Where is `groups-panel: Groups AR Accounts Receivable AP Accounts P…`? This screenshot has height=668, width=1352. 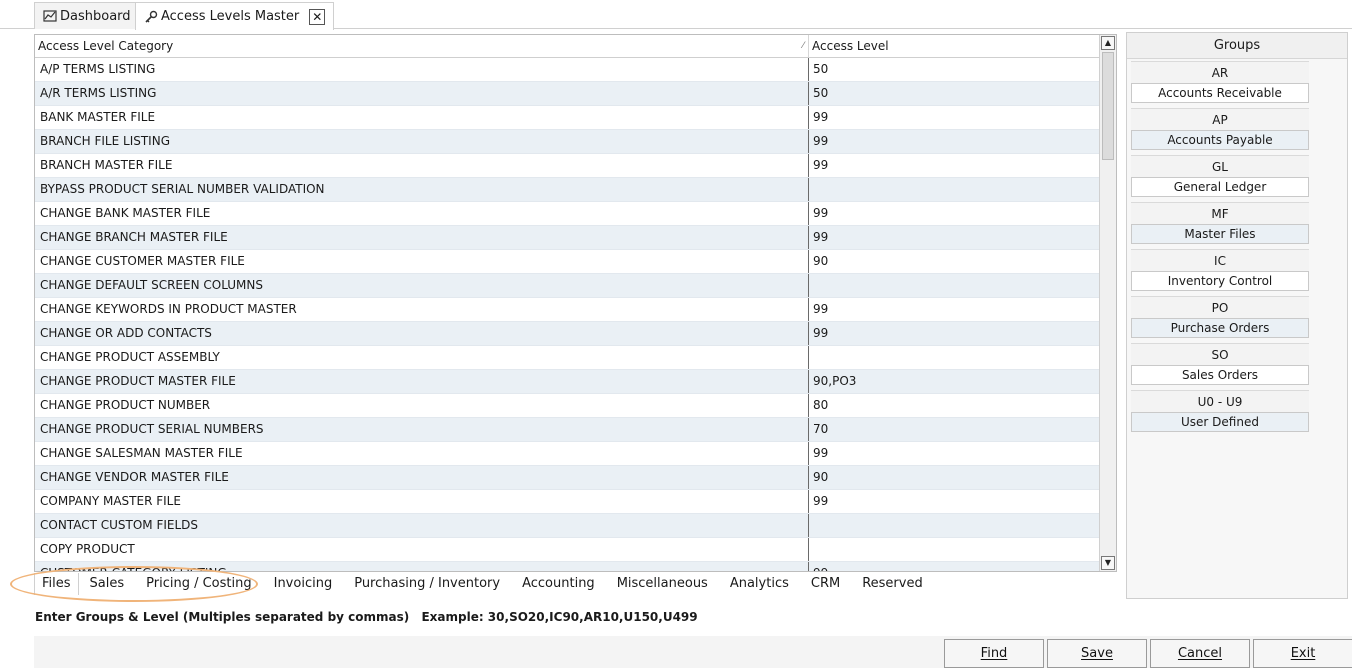 groups-panel: Groups AR Accounts Receivable AP Accounts P… is located at coordinates (1237, 315).